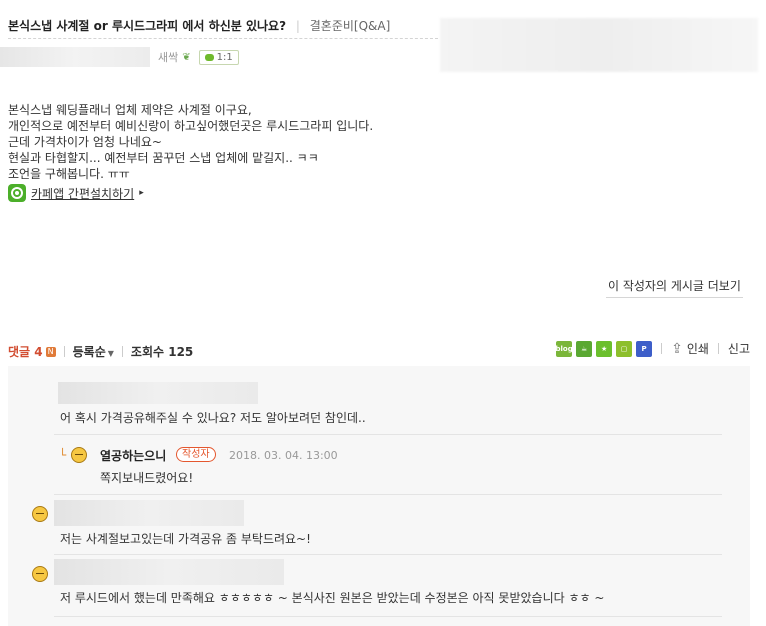 The width and height of the screenshot is (766, 626). What do you see at coordinates (50, 351) in the screenshot?
I see `new-badge: N` at bounding box center [50, 351].